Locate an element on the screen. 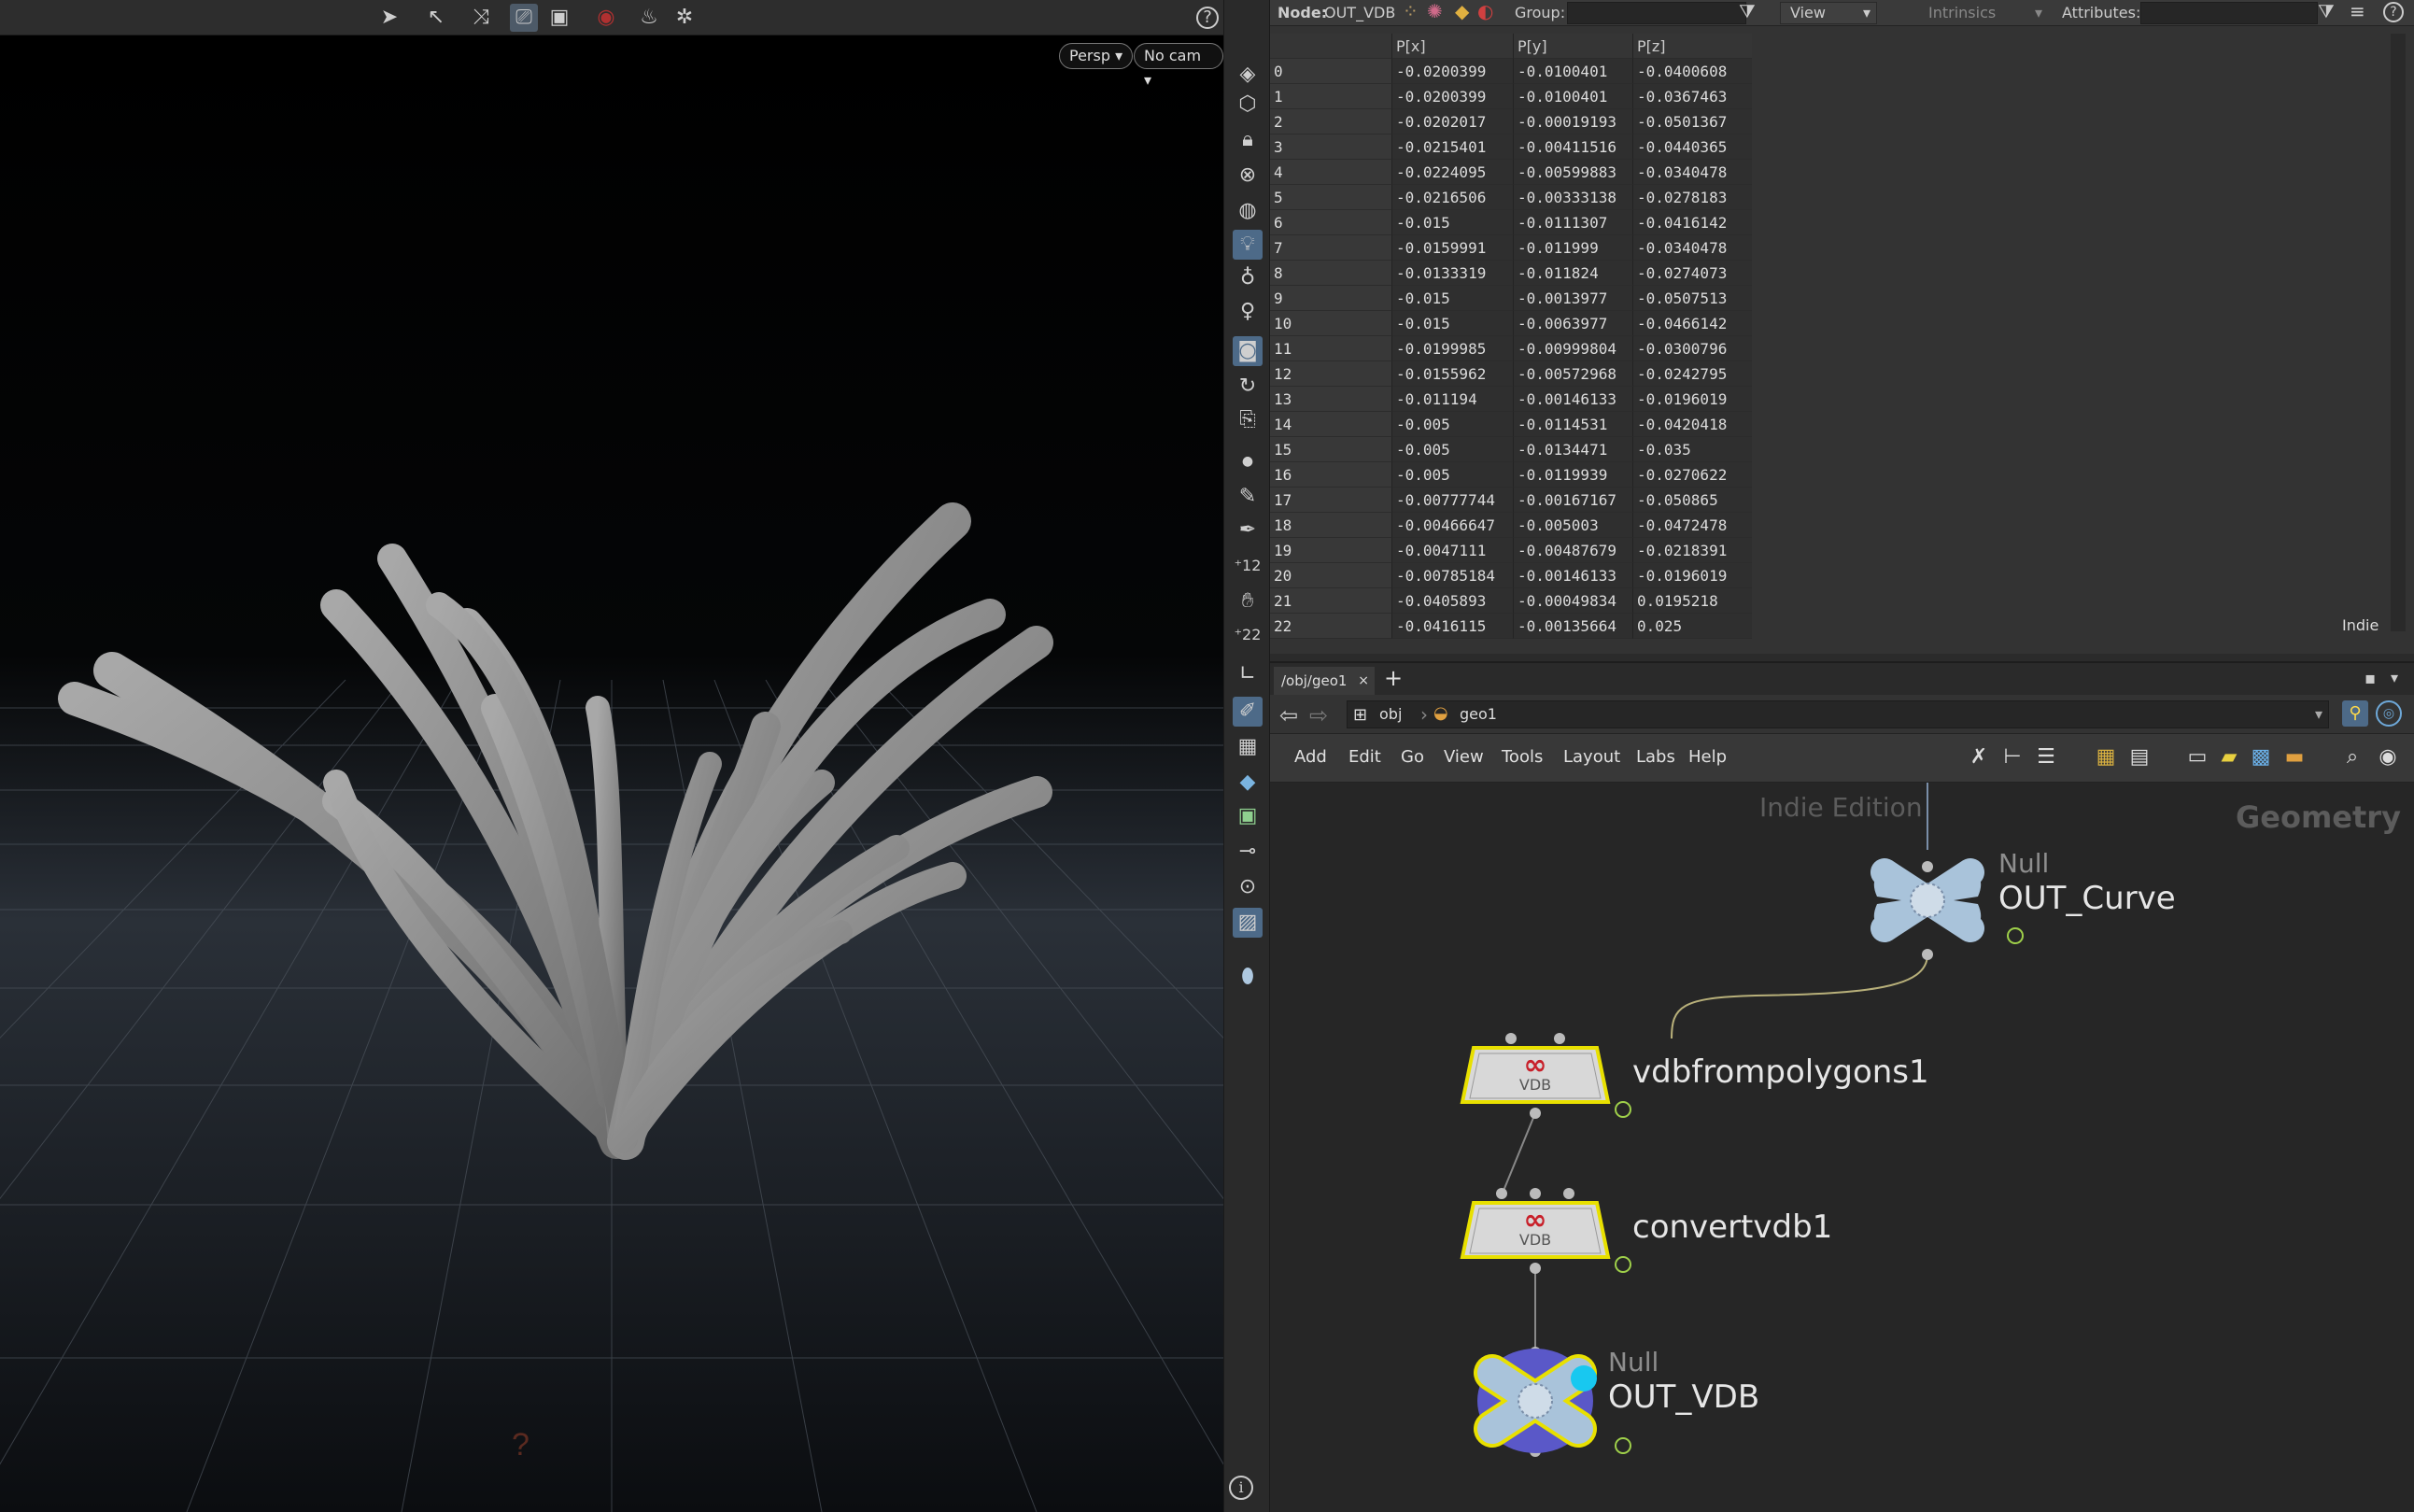 This screenshot has height=1512, width=2414. table-cell: -0.0224095 is located at coordinates (1452, 172).